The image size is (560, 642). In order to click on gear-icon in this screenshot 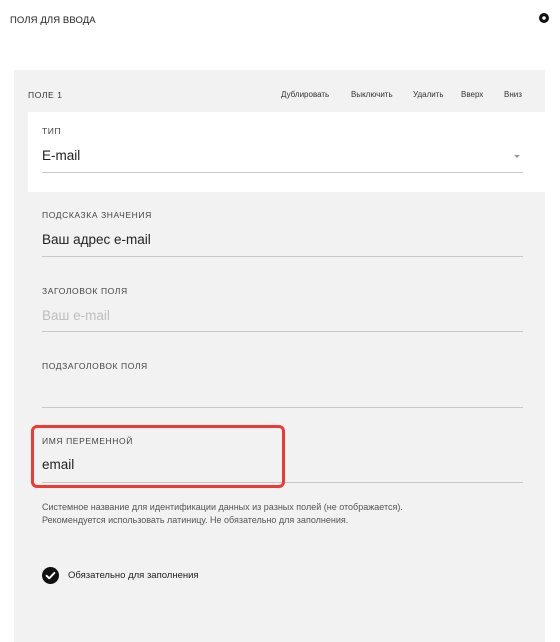, I will do `click(544, 18)`.